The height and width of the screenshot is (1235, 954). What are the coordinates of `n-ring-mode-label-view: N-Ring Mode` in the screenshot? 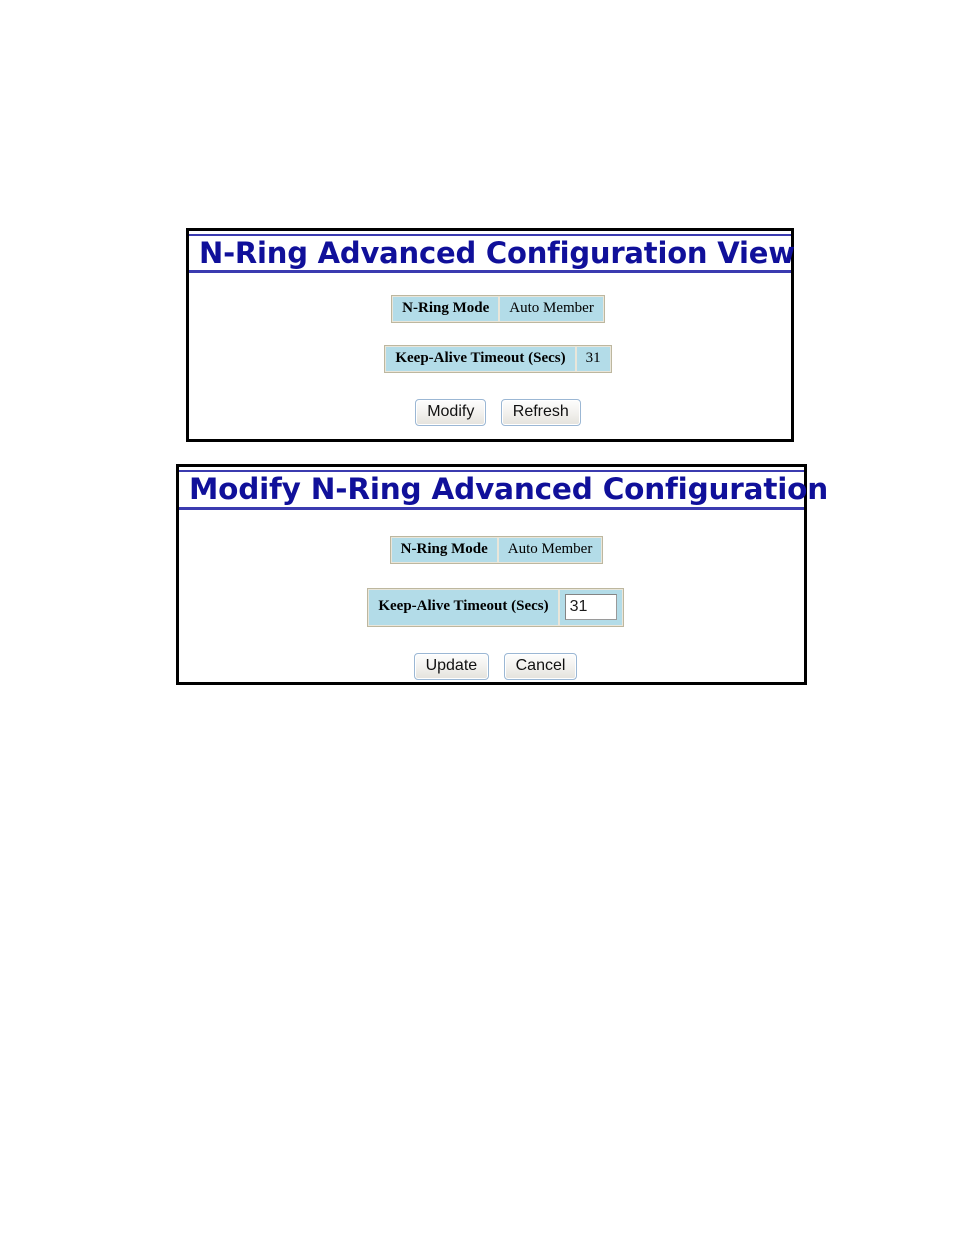 It's located at (446, 309).